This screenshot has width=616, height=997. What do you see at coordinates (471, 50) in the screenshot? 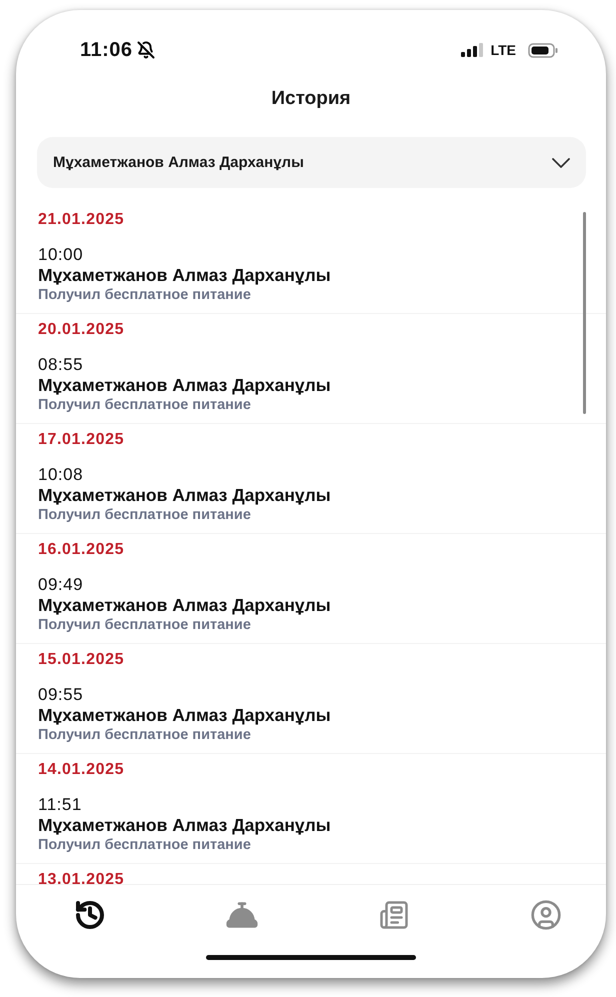
I see `signal-icon` at bounding box center [471, 50].